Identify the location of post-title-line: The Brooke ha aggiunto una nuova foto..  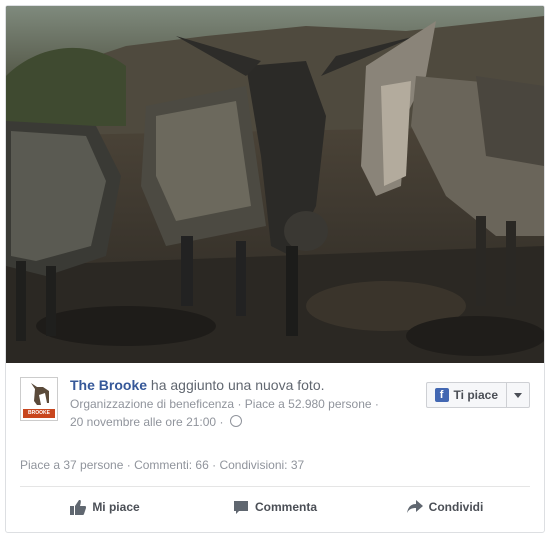
(197, 385).